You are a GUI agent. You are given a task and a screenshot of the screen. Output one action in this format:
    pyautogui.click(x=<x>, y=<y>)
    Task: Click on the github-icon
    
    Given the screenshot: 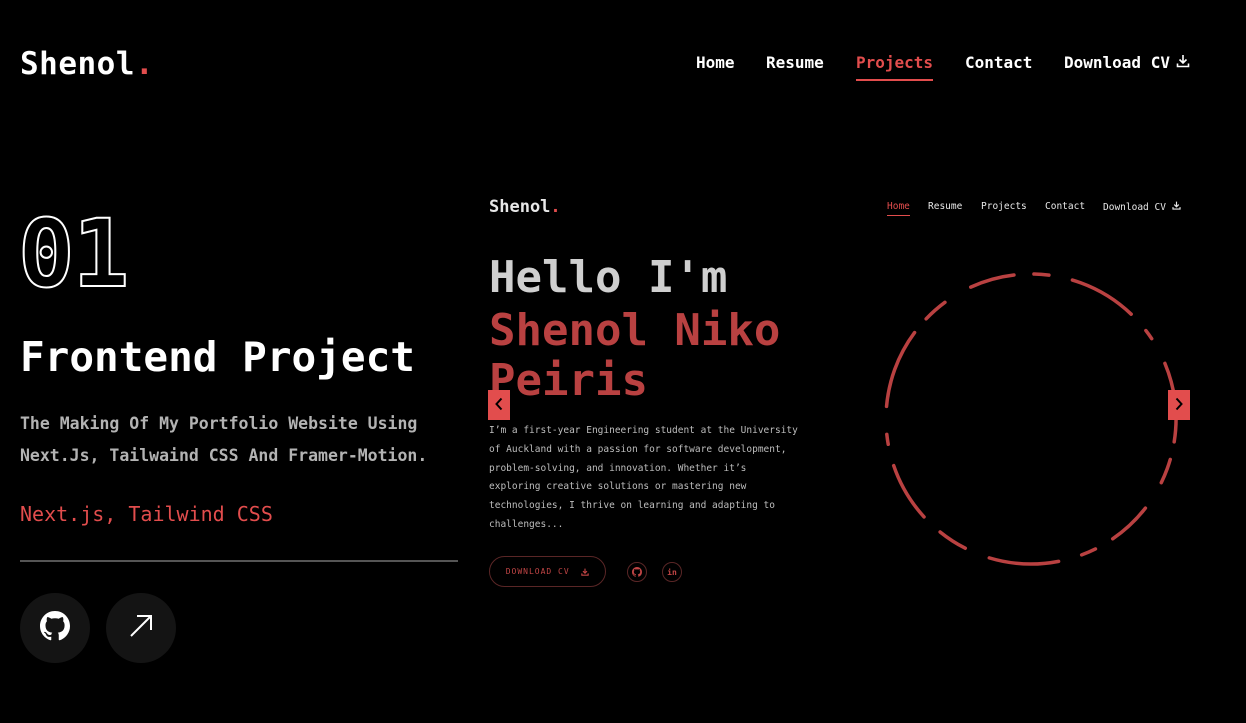 What is the action you would take?
    pyautogui.click(x=55, y=628)
    